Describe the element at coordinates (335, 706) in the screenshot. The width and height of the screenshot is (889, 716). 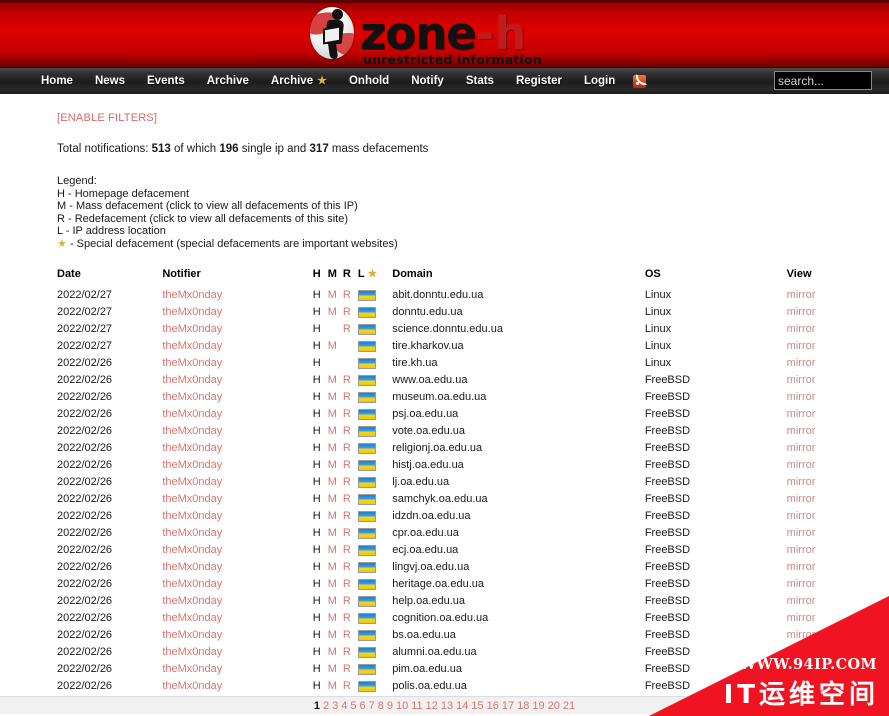
I see `pagination-page-3: 3` at that location.